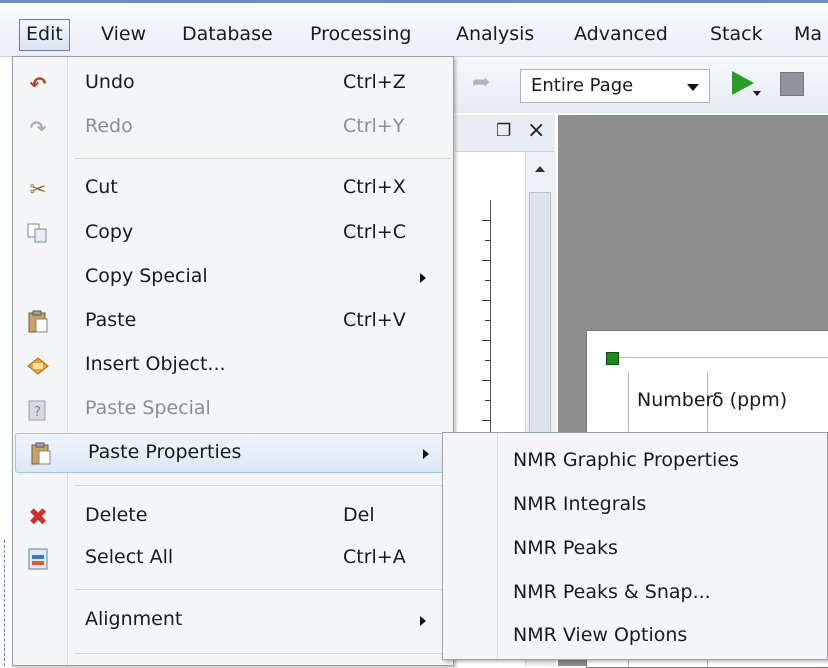  What do you see at coordinates (134, 619) in the screenshot?
I see `menu-item-label: Alignment` at bounding box center [134, 619].